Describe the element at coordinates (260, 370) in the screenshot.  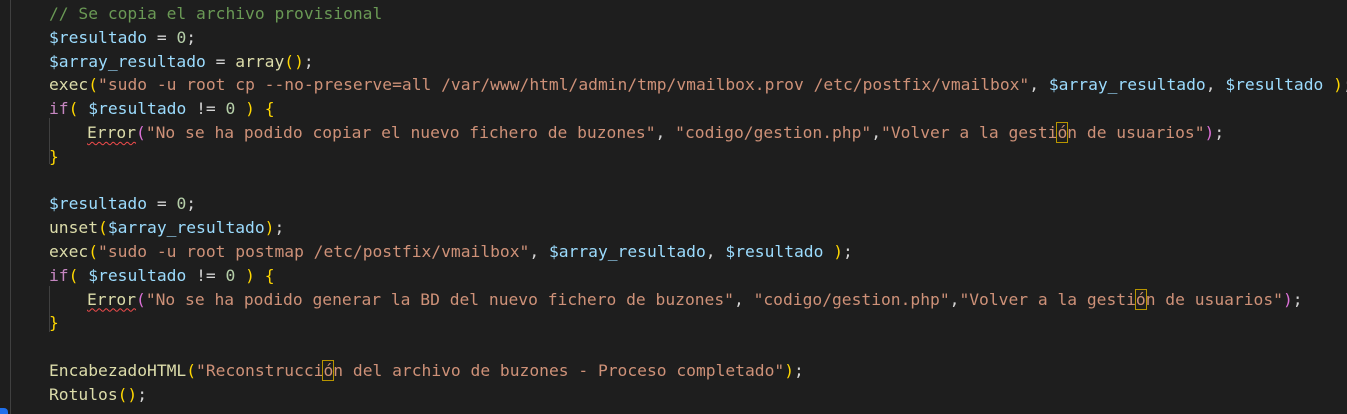
I see `code-token: "Reconstrucci` at that location.